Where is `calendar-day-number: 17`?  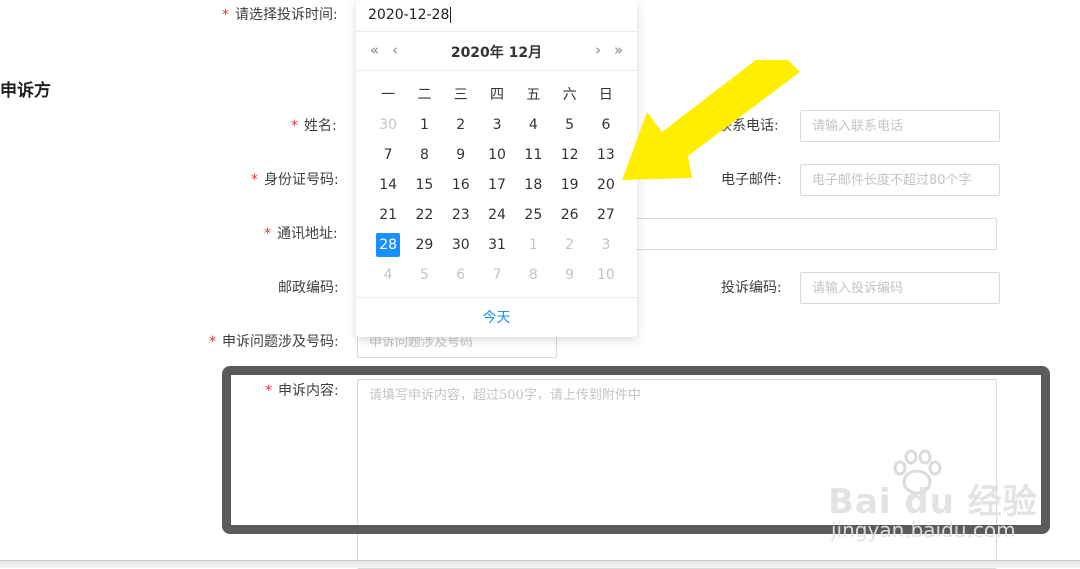
calendar-day-number: 17 is located at coordinates (497, 185).